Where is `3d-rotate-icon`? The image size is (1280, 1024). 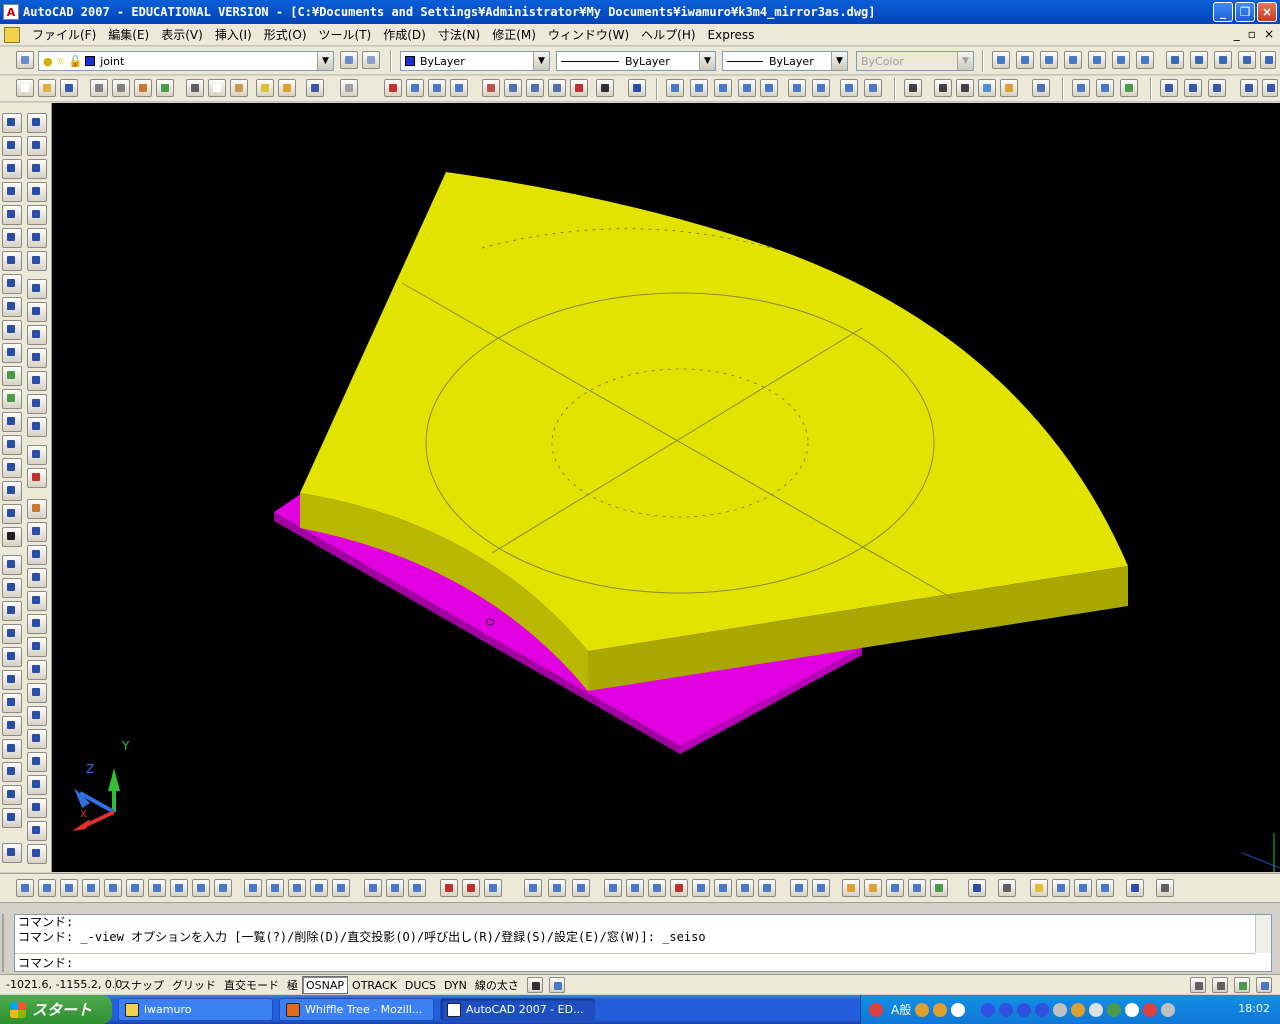
3d-rotate-icon is located at coordinates (37, 647).